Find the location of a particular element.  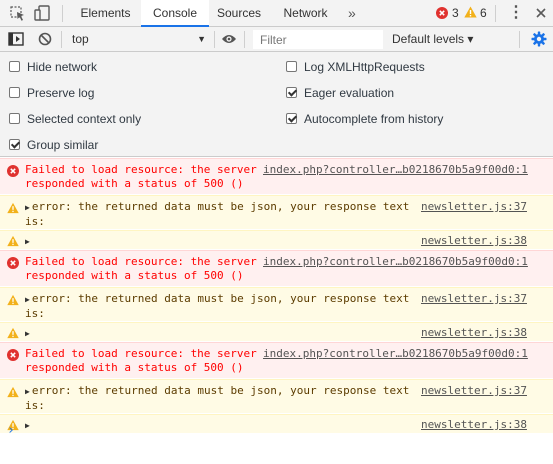

tab-elements: Elements is located at coordinates (105, 13).